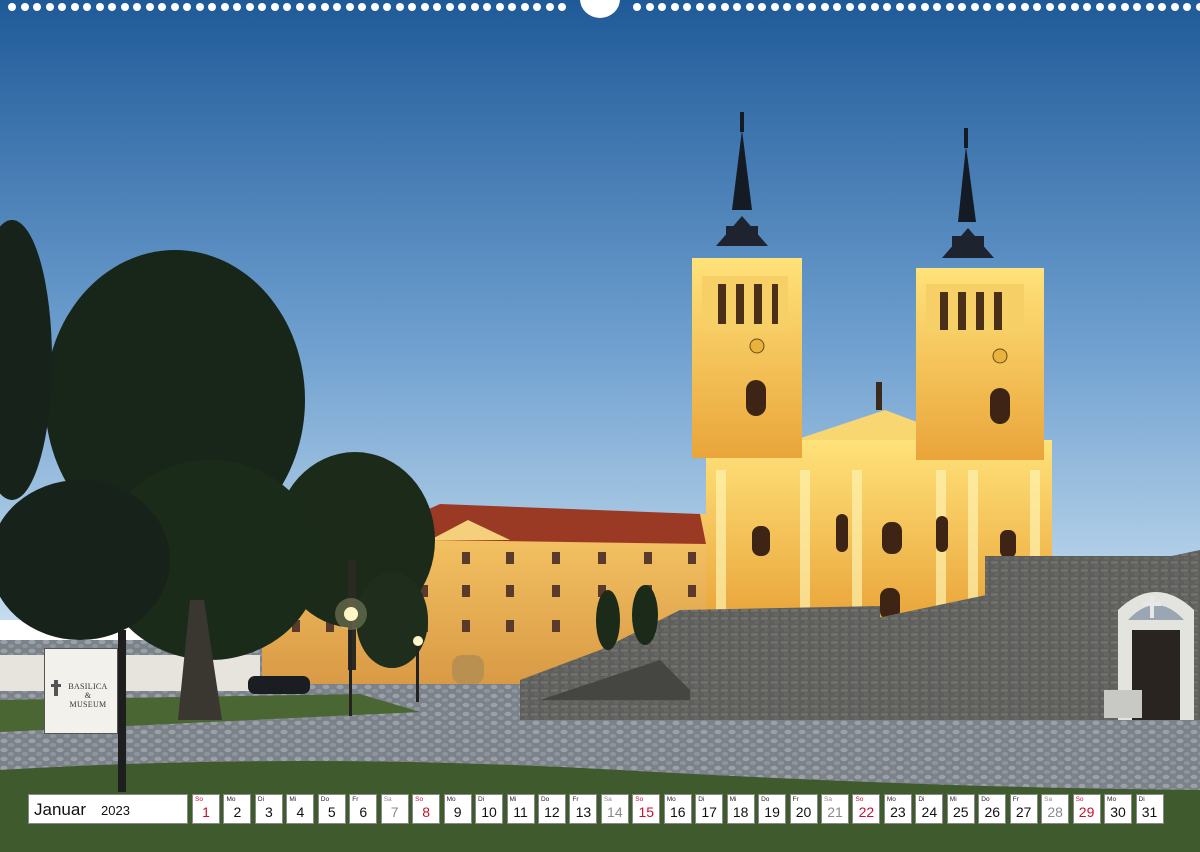 The image size is (1200, 852). What do you see at coordinates (1086, 809) in the screenshot?
I see `day-cell: So 29` at bounding box center [1086, 809].